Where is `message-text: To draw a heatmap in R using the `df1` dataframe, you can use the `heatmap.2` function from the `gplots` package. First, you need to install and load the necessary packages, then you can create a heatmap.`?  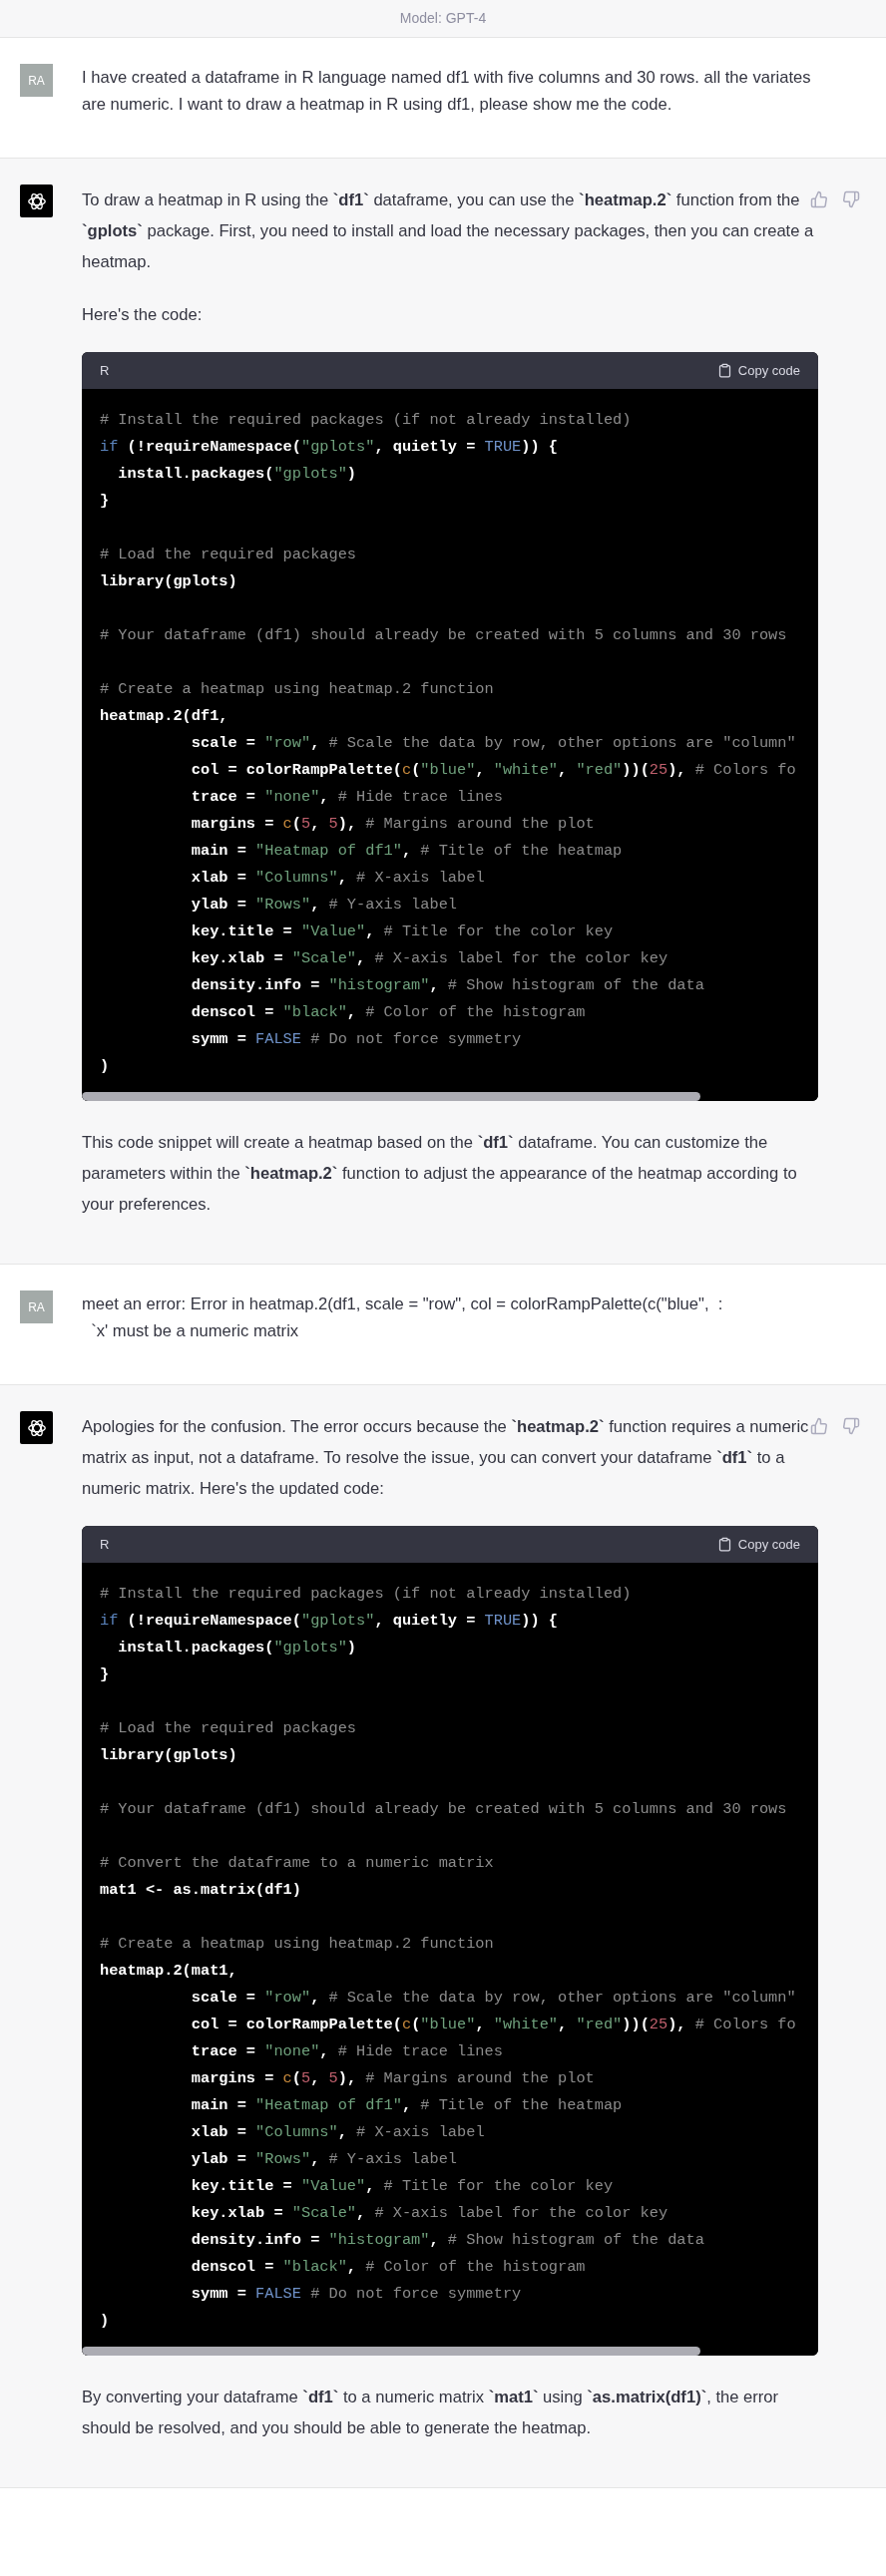 message-text: To draw a heatmap in R using the `df1` dataframe, you can use the `heatmap.2` function from the `gplots` package. First, you need to install and load the necessary packages, then you can create a heatmap. is located at coordinates (448, 231).